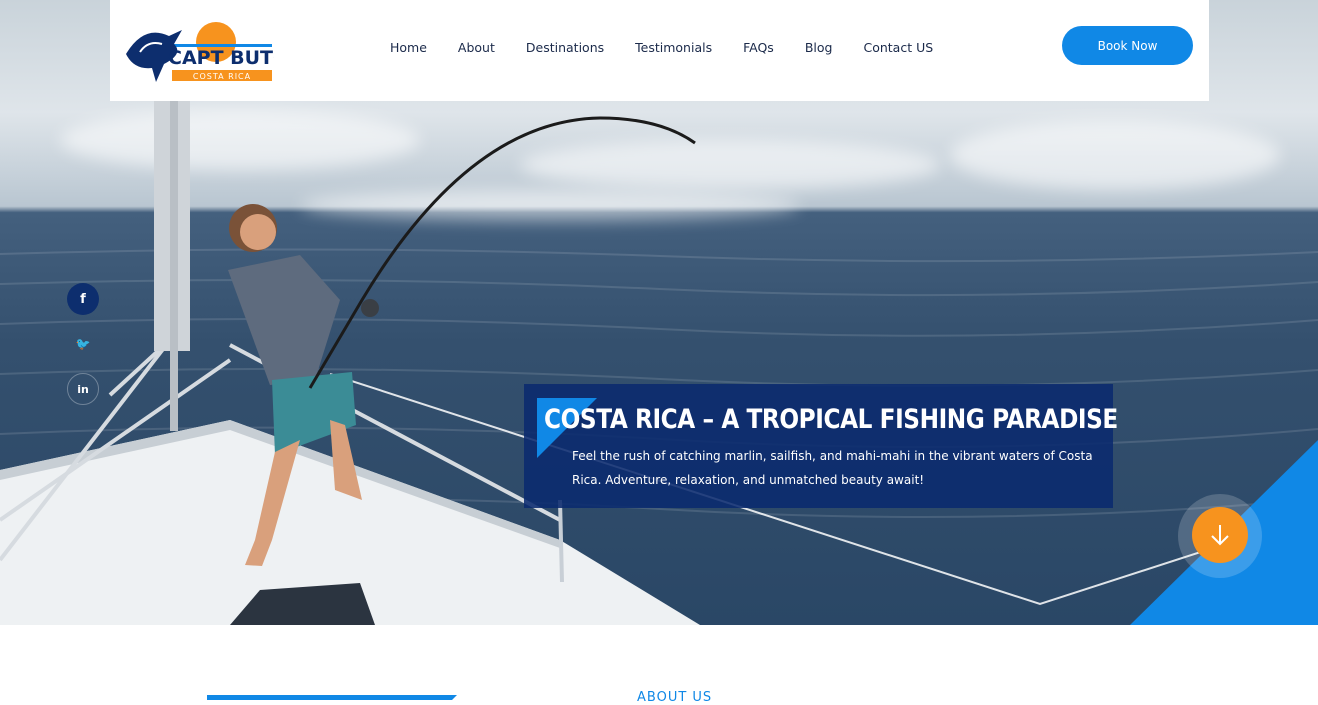  What do you see at coordinates (675, 697) in the screenshot?
I see `about-us-label: ABOUT US` at bounding box center [675, 697].